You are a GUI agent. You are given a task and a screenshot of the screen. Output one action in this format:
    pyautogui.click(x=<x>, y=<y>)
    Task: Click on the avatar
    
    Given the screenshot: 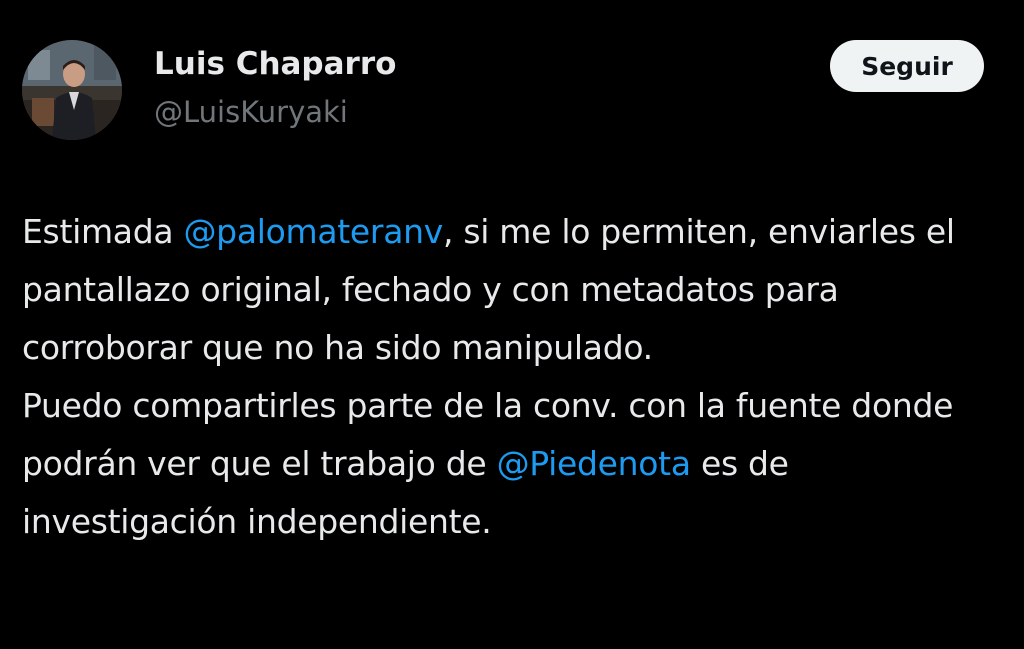 What is the action you would take?
    pyautogui.click(x=72, y=90)
    